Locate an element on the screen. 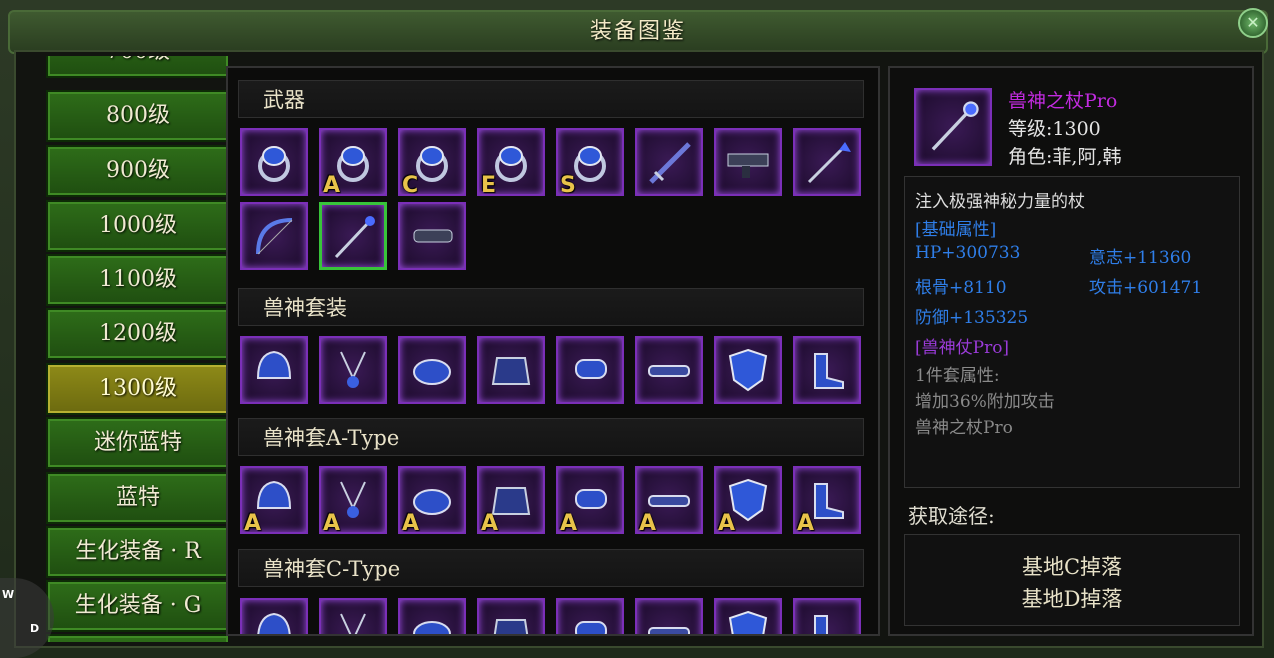 Image resolution: width=1274 pixels, height=658 pixels. equipment-slot: E is located at coordinates (511, 163).